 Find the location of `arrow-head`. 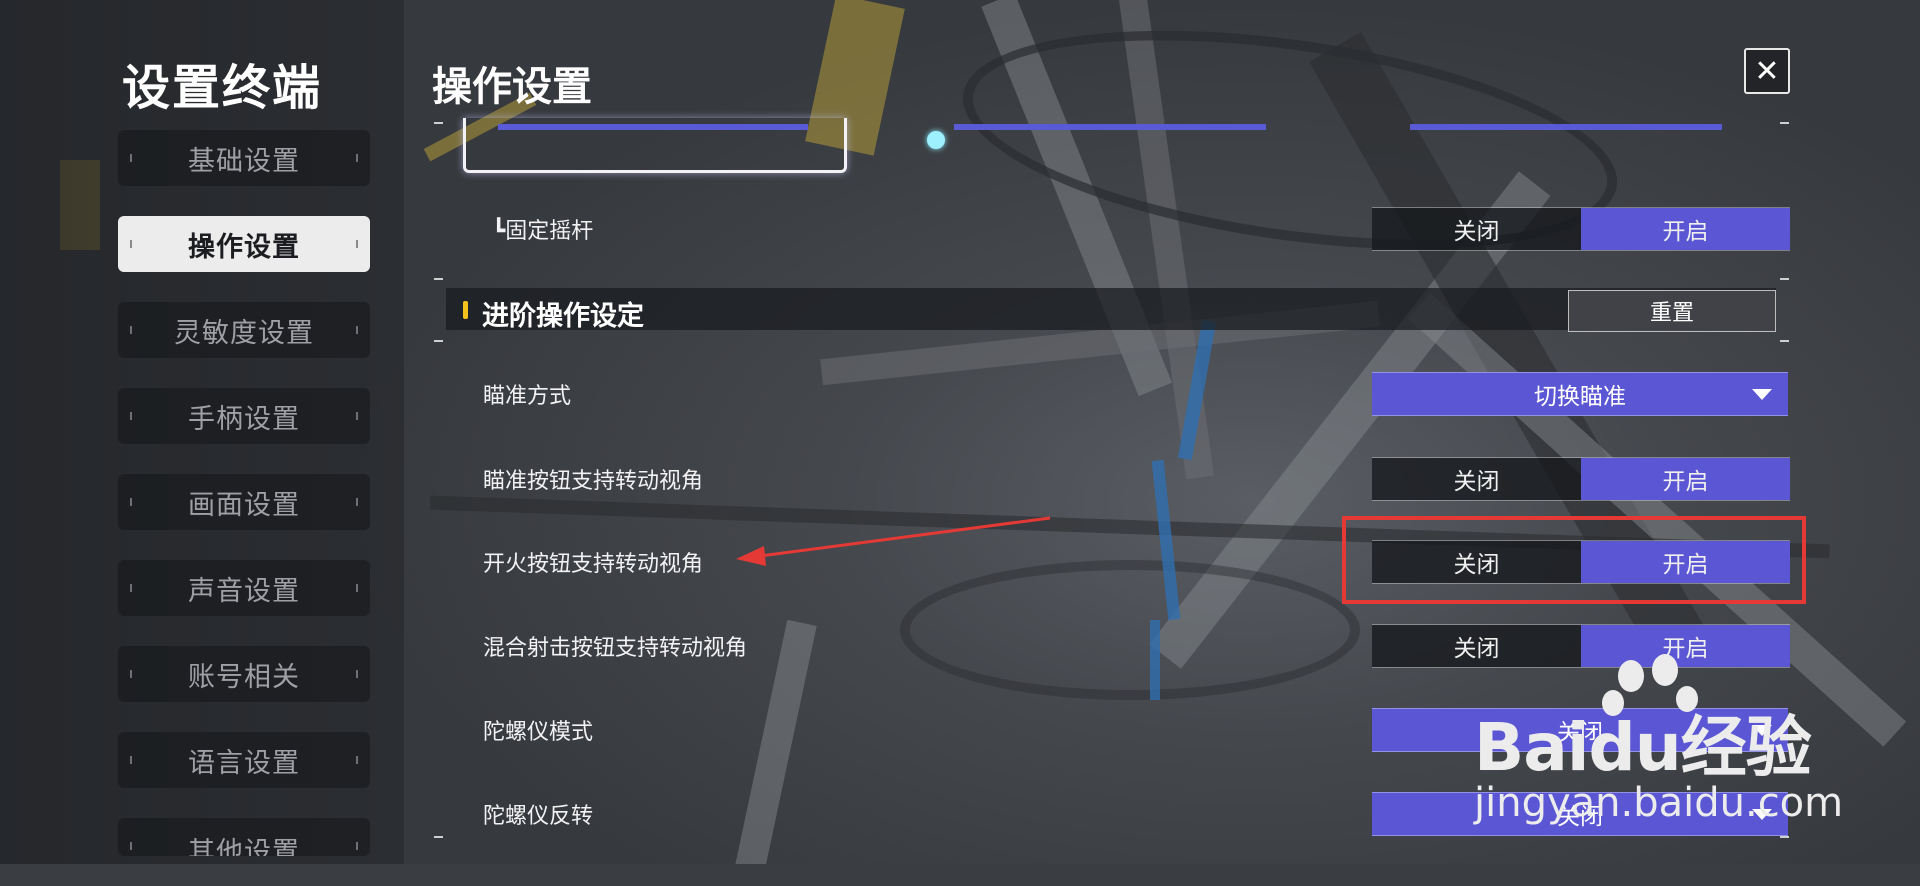

arrow-head is located at coordinates (751, 556).